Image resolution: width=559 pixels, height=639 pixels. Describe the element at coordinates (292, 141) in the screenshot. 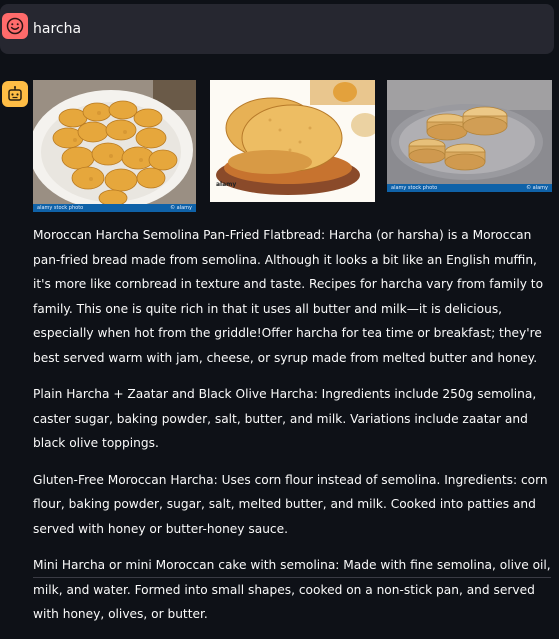

I see `harcha-image-2: alamy` at that location.